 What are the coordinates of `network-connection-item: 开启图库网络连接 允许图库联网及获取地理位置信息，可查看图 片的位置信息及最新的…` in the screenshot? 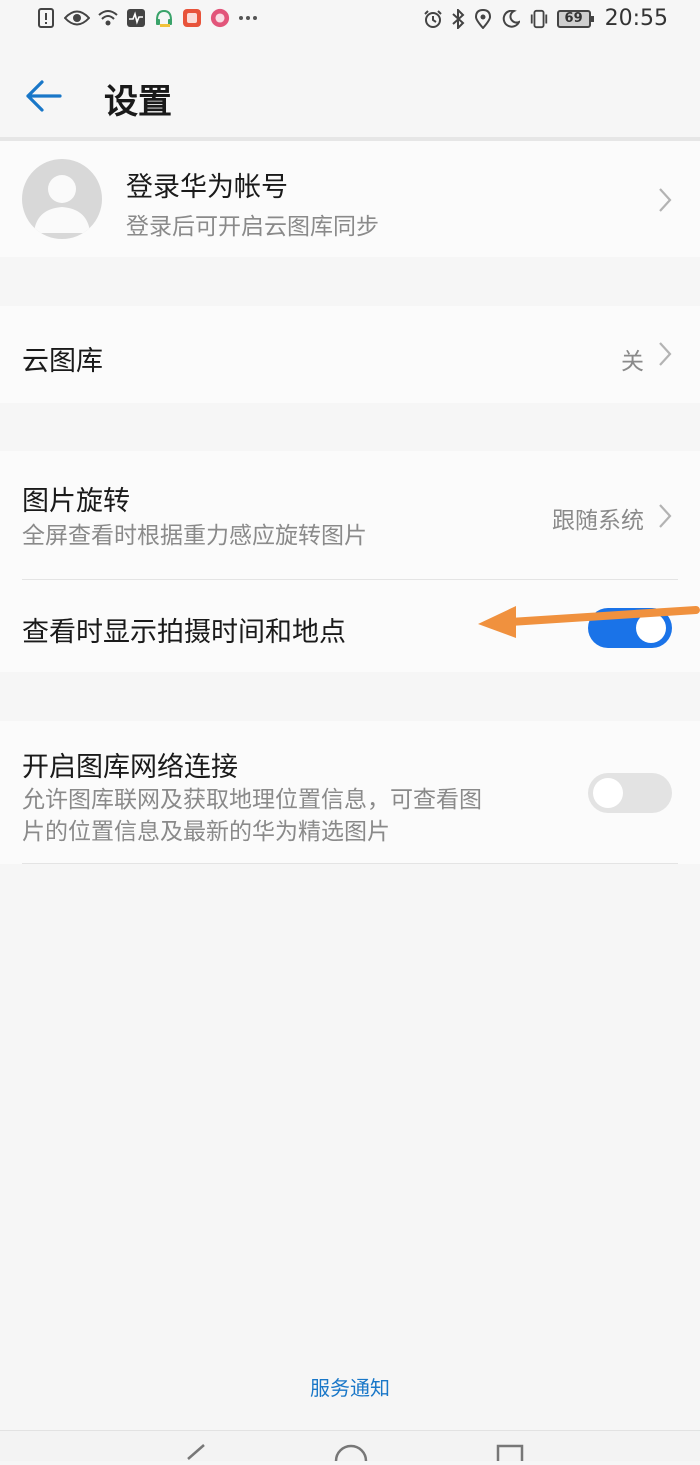 It's located at (350, 792).